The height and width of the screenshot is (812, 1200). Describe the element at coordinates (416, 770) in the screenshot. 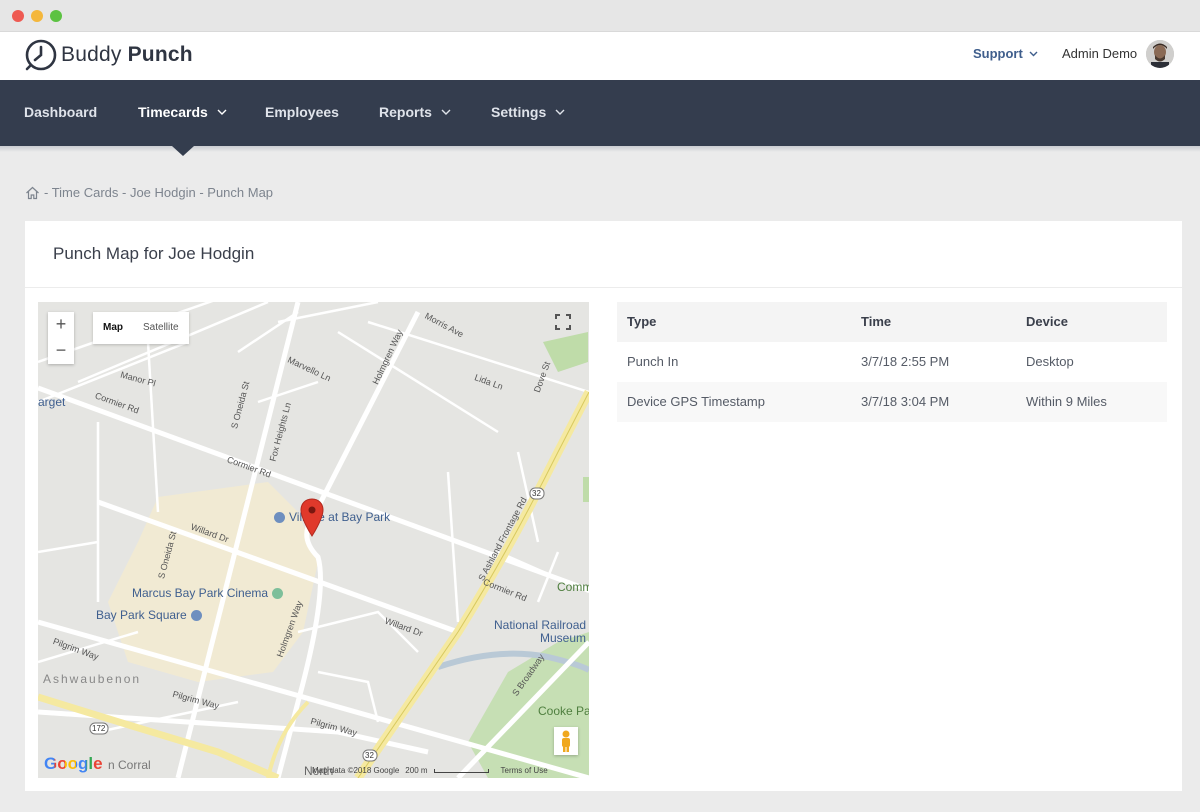

I see `map-scale-label: 200 m` at that location.